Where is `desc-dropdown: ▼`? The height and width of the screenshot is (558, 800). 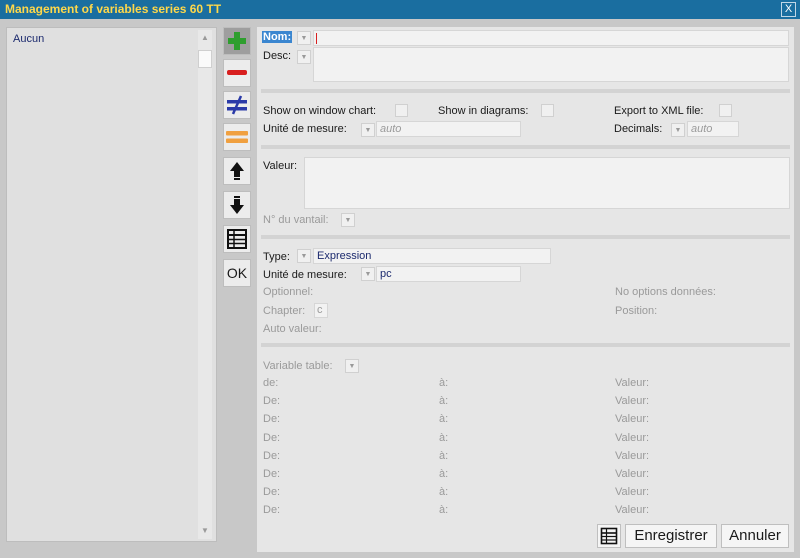
desc-dropdown: ▼ is located at coordinates (304, 57).